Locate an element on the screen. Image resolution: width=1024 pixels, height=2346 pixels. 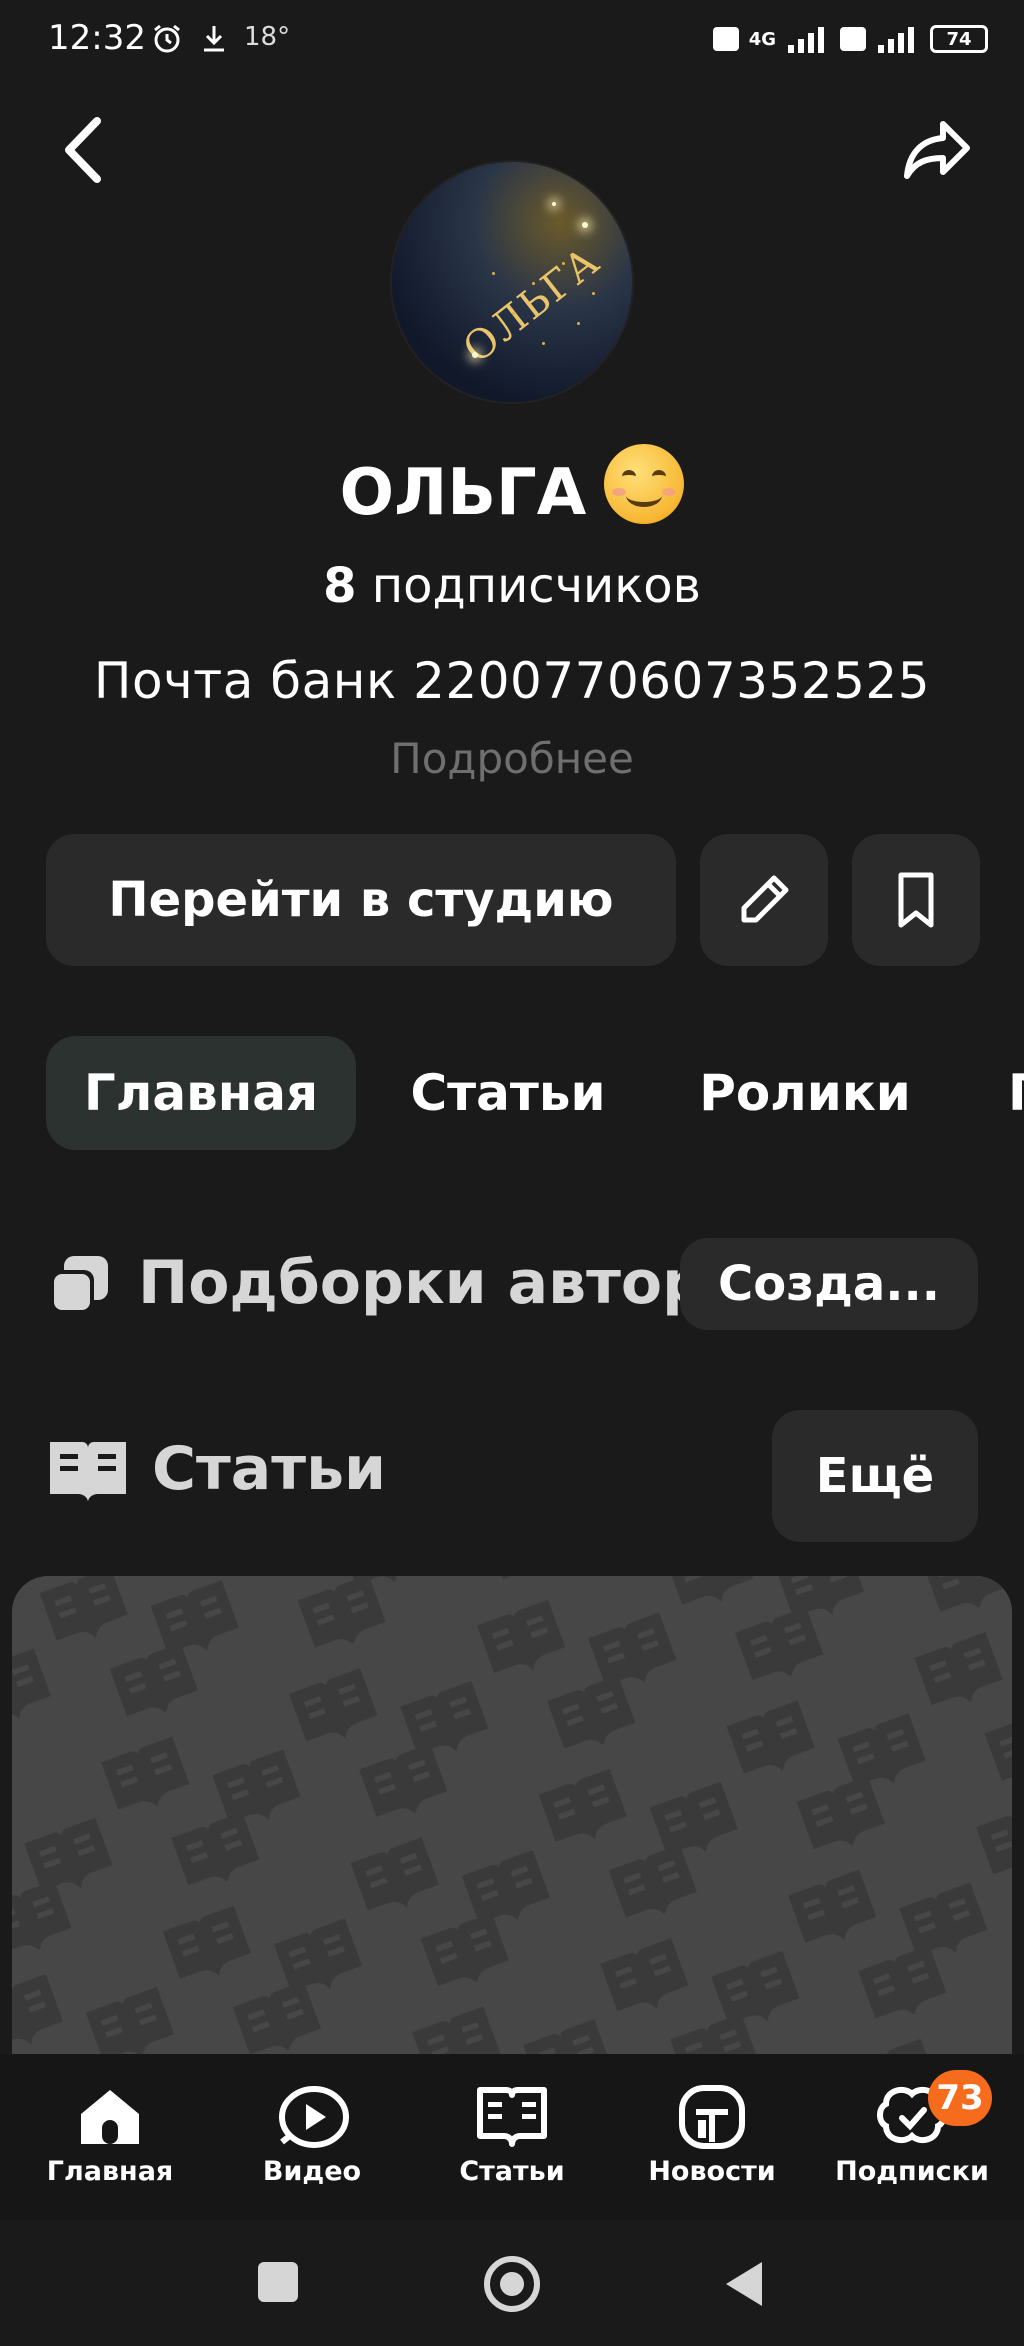
chevron-left-icon is located at coordinates (83, 150).